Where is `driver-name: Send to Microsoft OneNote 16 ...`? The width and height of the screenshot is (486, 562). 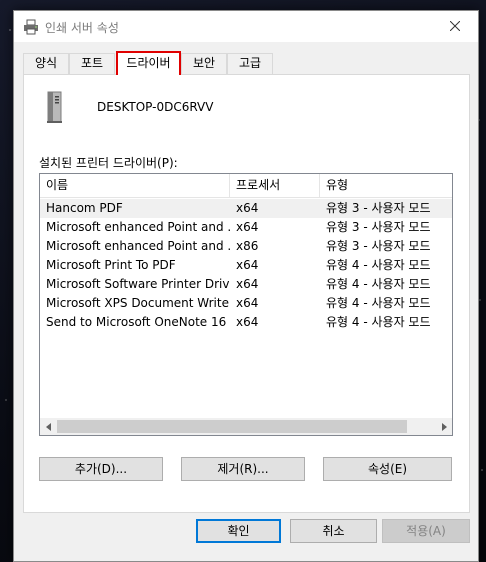
driver-name: Send to Microsoft OneNote 16 ... is located at coordinates (138, 322).